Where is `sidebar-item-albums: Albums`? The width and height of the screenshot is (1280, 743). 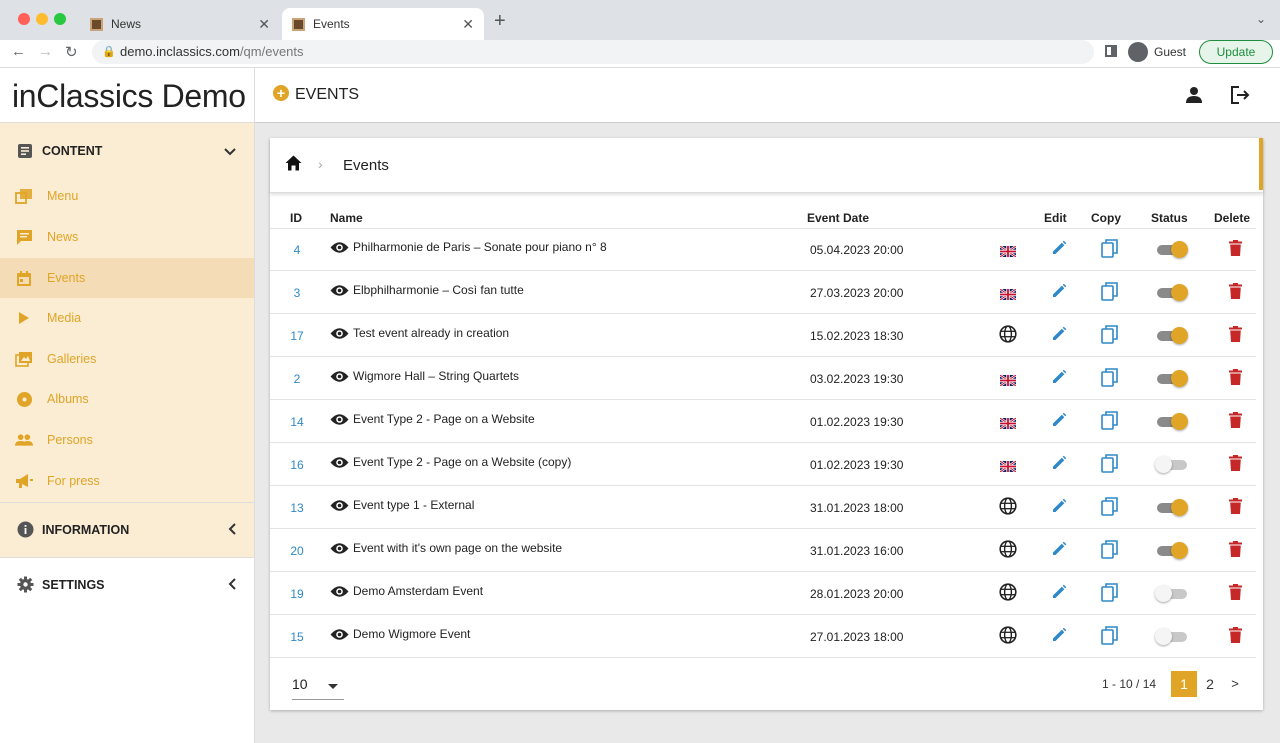 sidebar-item-albums: Albums is located at coordinates (127, 399).